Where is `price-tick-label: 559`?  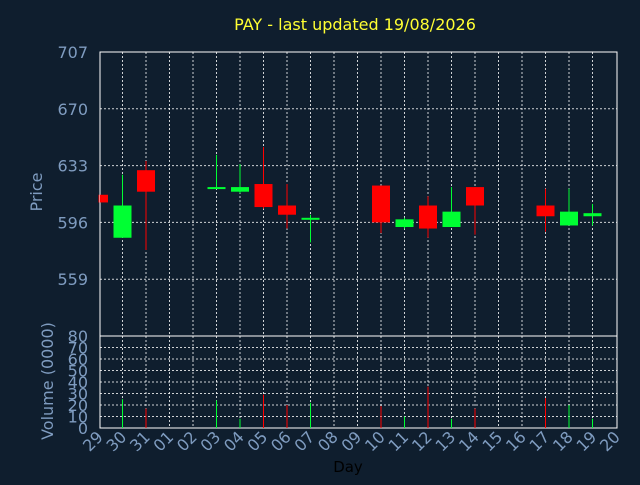 price-tick-label: 559 is located at coordinates (72, 279).